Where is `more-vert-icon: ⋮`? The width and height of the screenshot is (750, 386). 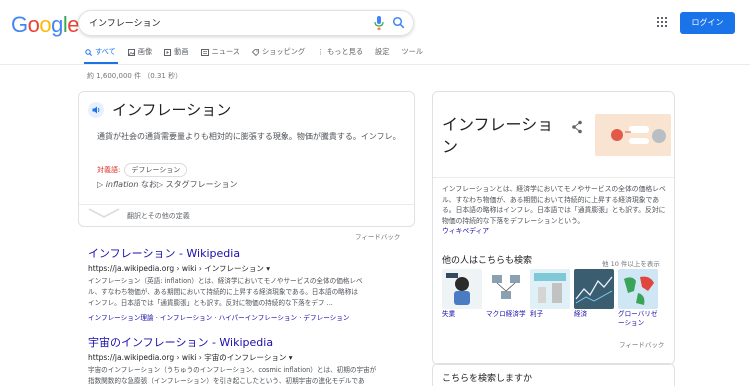 more-vert-icon: ⋮ is located at coordinates (321, 52).